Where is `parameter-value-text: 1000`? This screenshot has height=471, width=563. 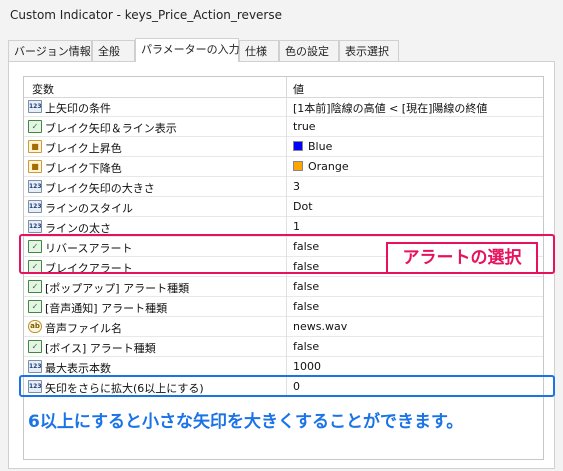 parameter-value-text: 1000 is located at coordinates (307, 366).